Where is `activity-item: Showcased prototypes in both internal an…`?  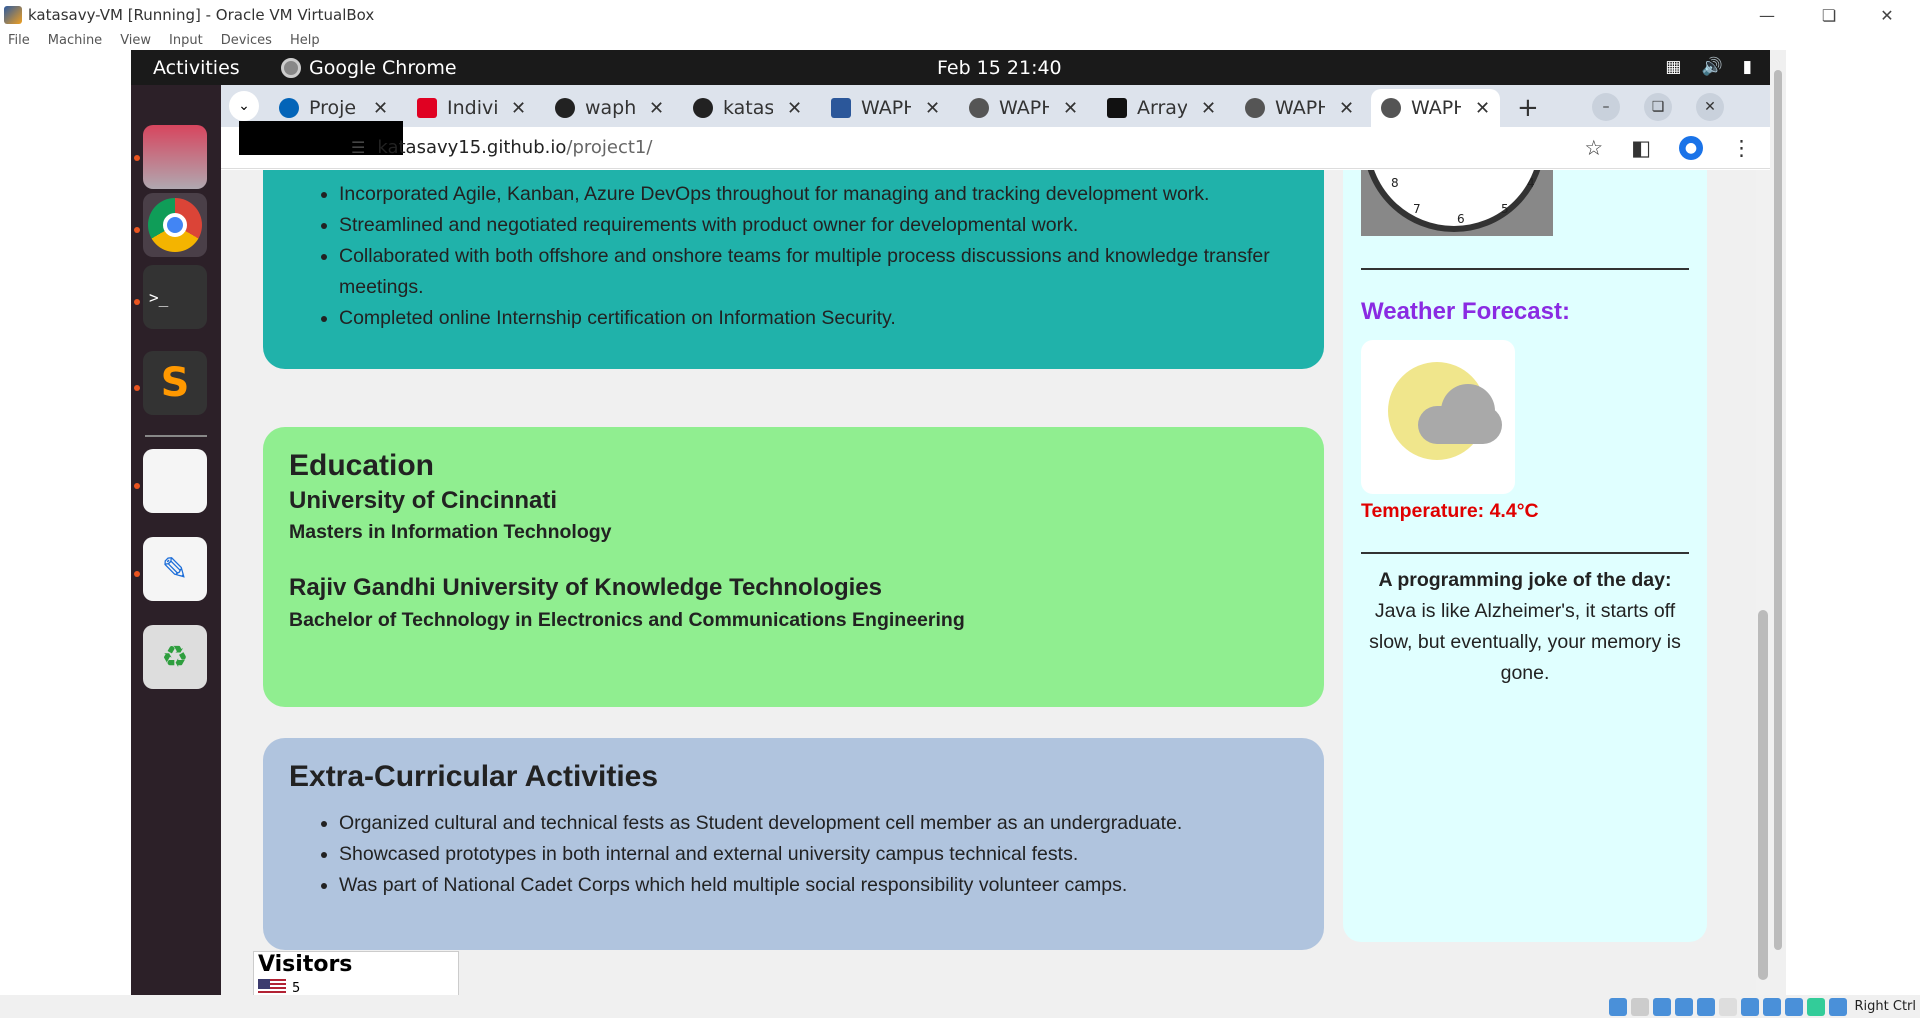 activity-item: Showcased prototypes in both internal an… is located at coordinates (839, 854).